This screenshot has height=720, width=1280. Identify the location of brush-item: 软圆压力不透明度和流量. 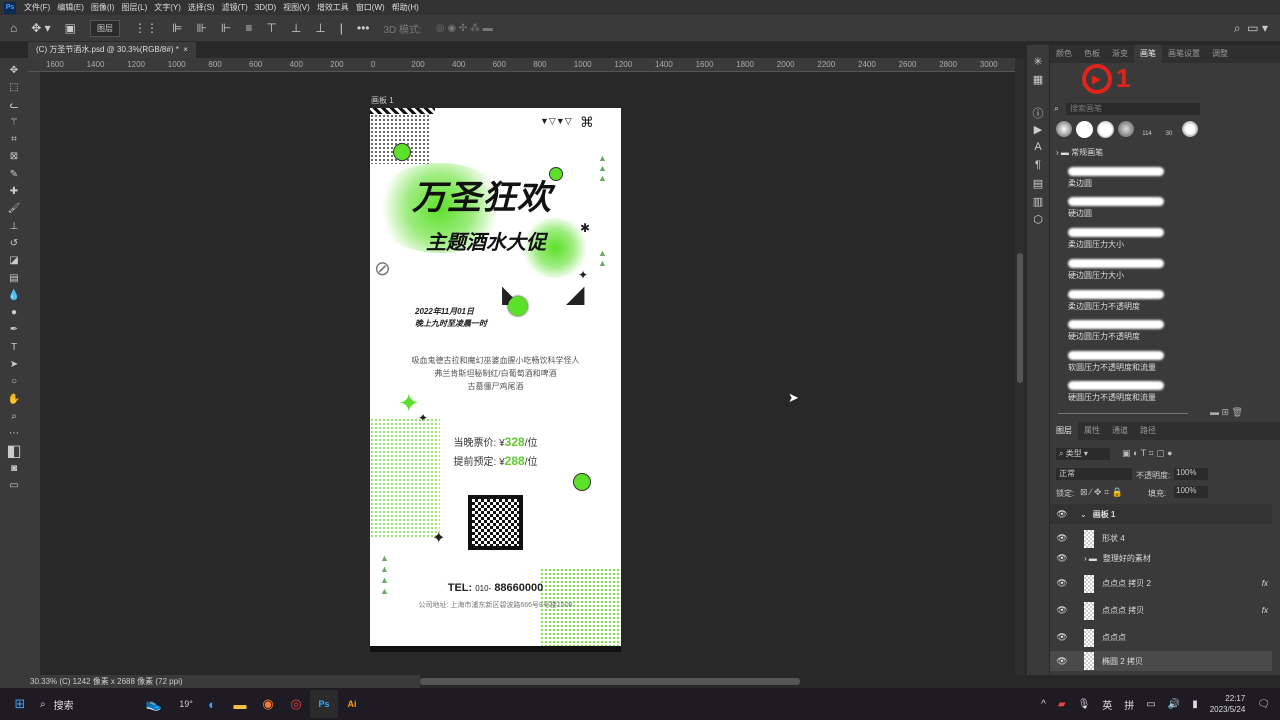
(1116, 362).